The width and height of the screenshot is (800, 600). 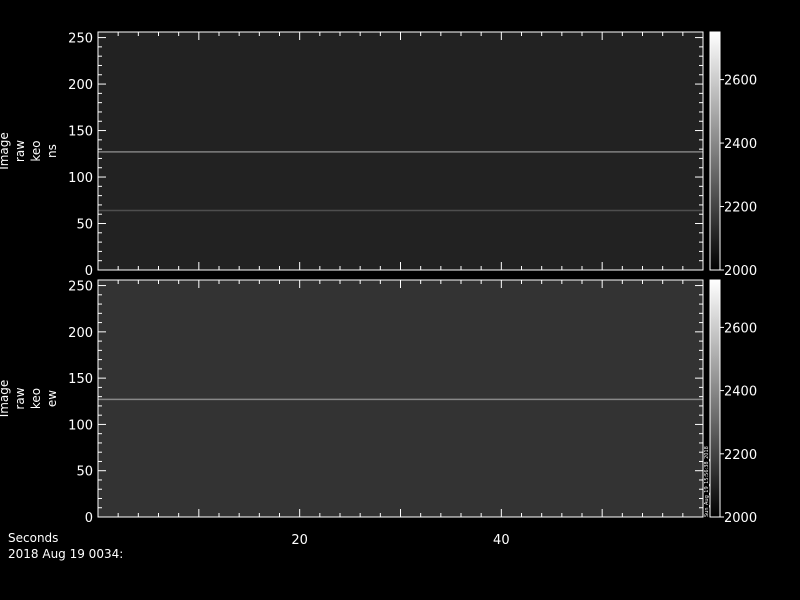 I want to click on y-axis-label: Image raw keo ew, so click(x=29, y=399).